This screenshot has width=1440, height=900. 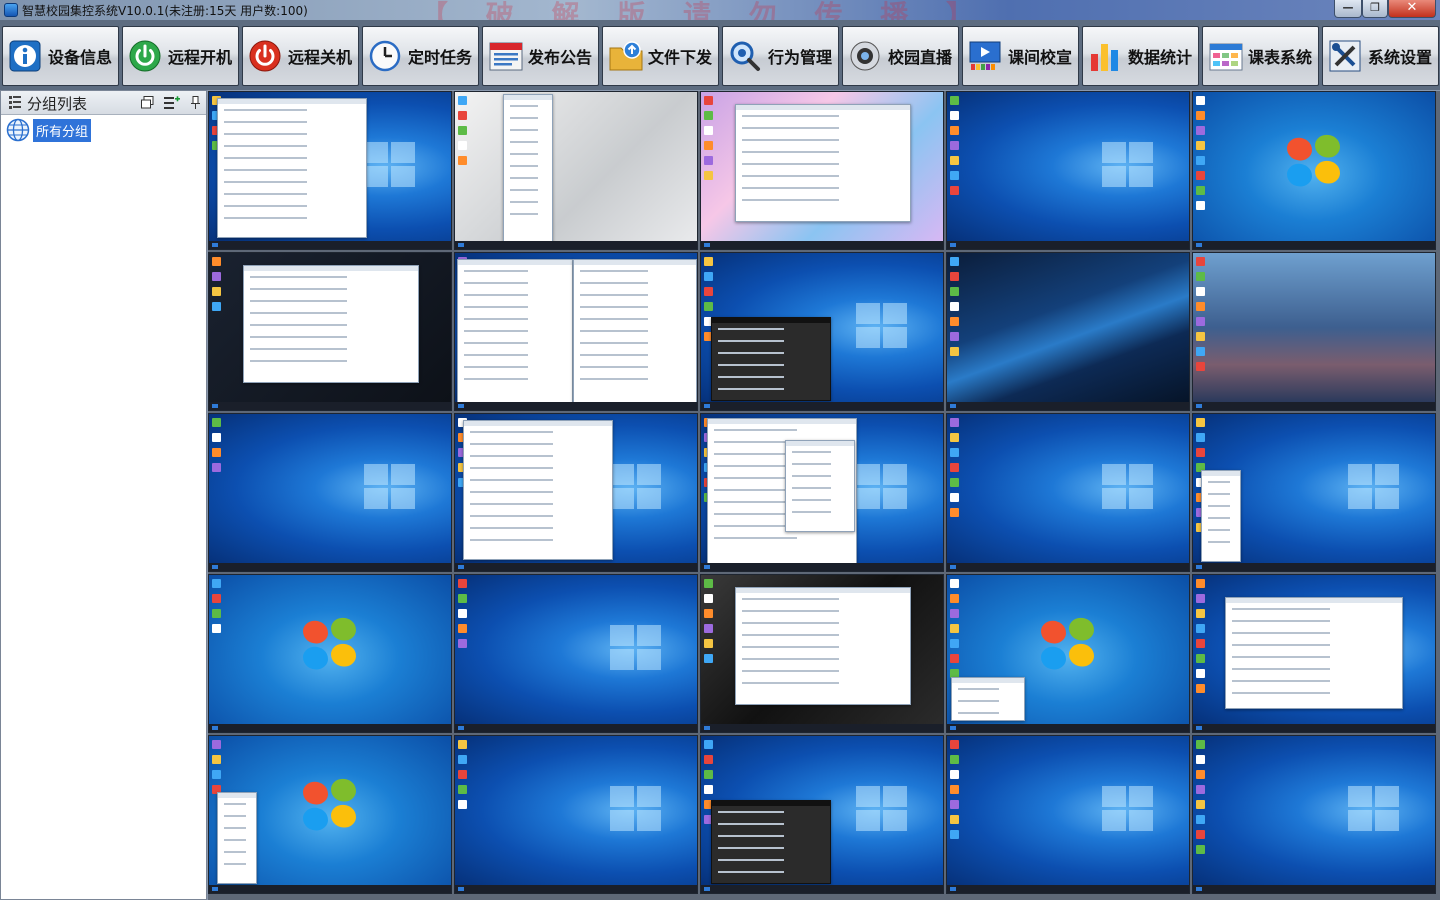 I want to click on toolbar-label: 定时任务, so click(x=440, y=57).